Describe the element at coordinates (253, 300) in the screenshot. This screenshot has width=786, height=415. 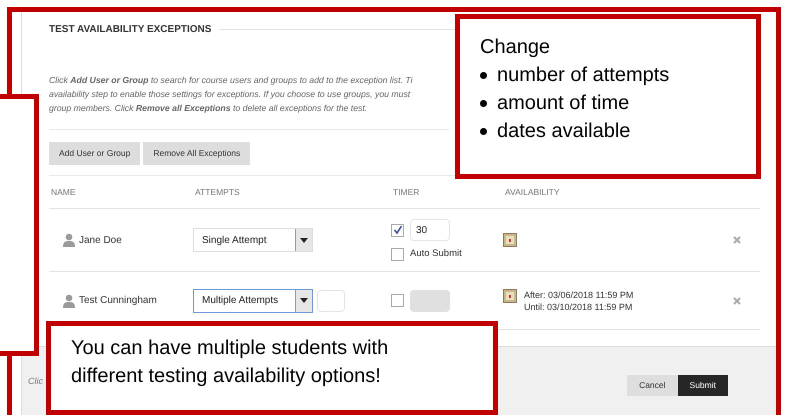
I see `attempts-dropdown: Multiple Attempts` at that location.